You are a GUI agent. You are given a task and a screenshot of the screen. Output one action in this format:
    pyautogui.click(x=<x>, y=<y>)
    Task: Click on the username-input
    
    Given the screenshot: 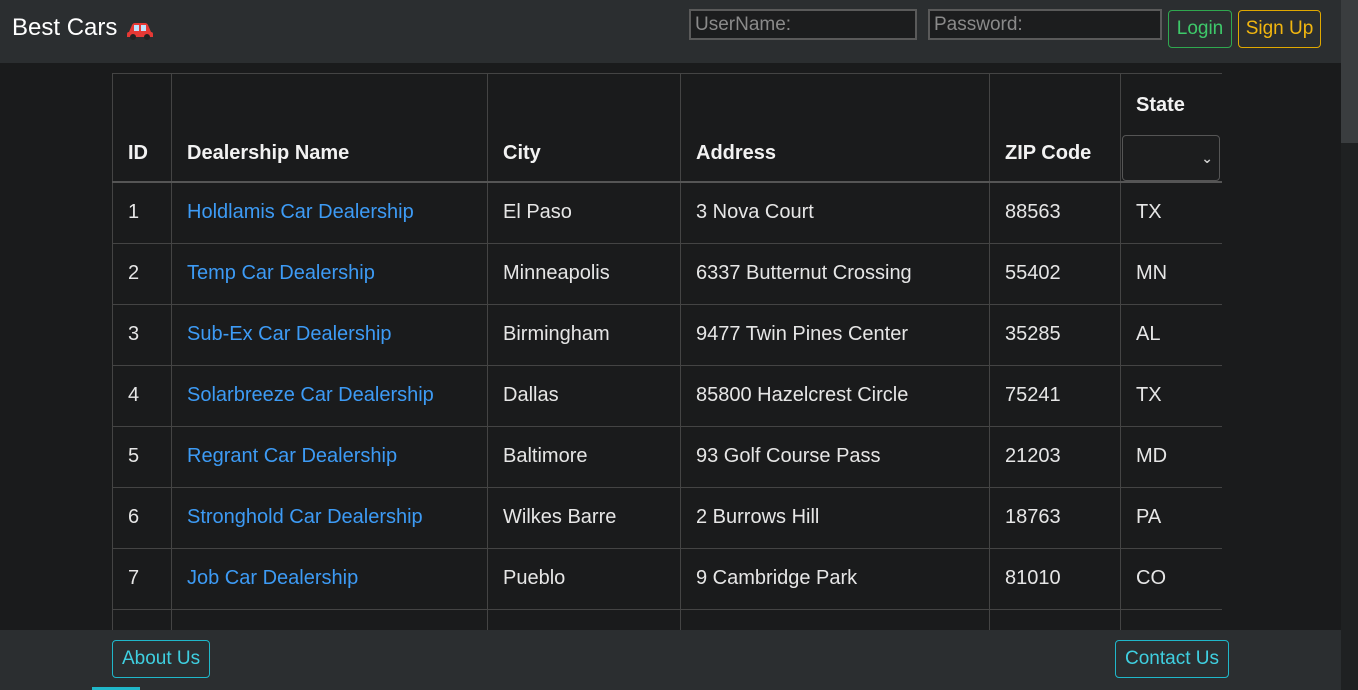 What is the action you would take?
    pyautogui.click(x=803, y=24)
    